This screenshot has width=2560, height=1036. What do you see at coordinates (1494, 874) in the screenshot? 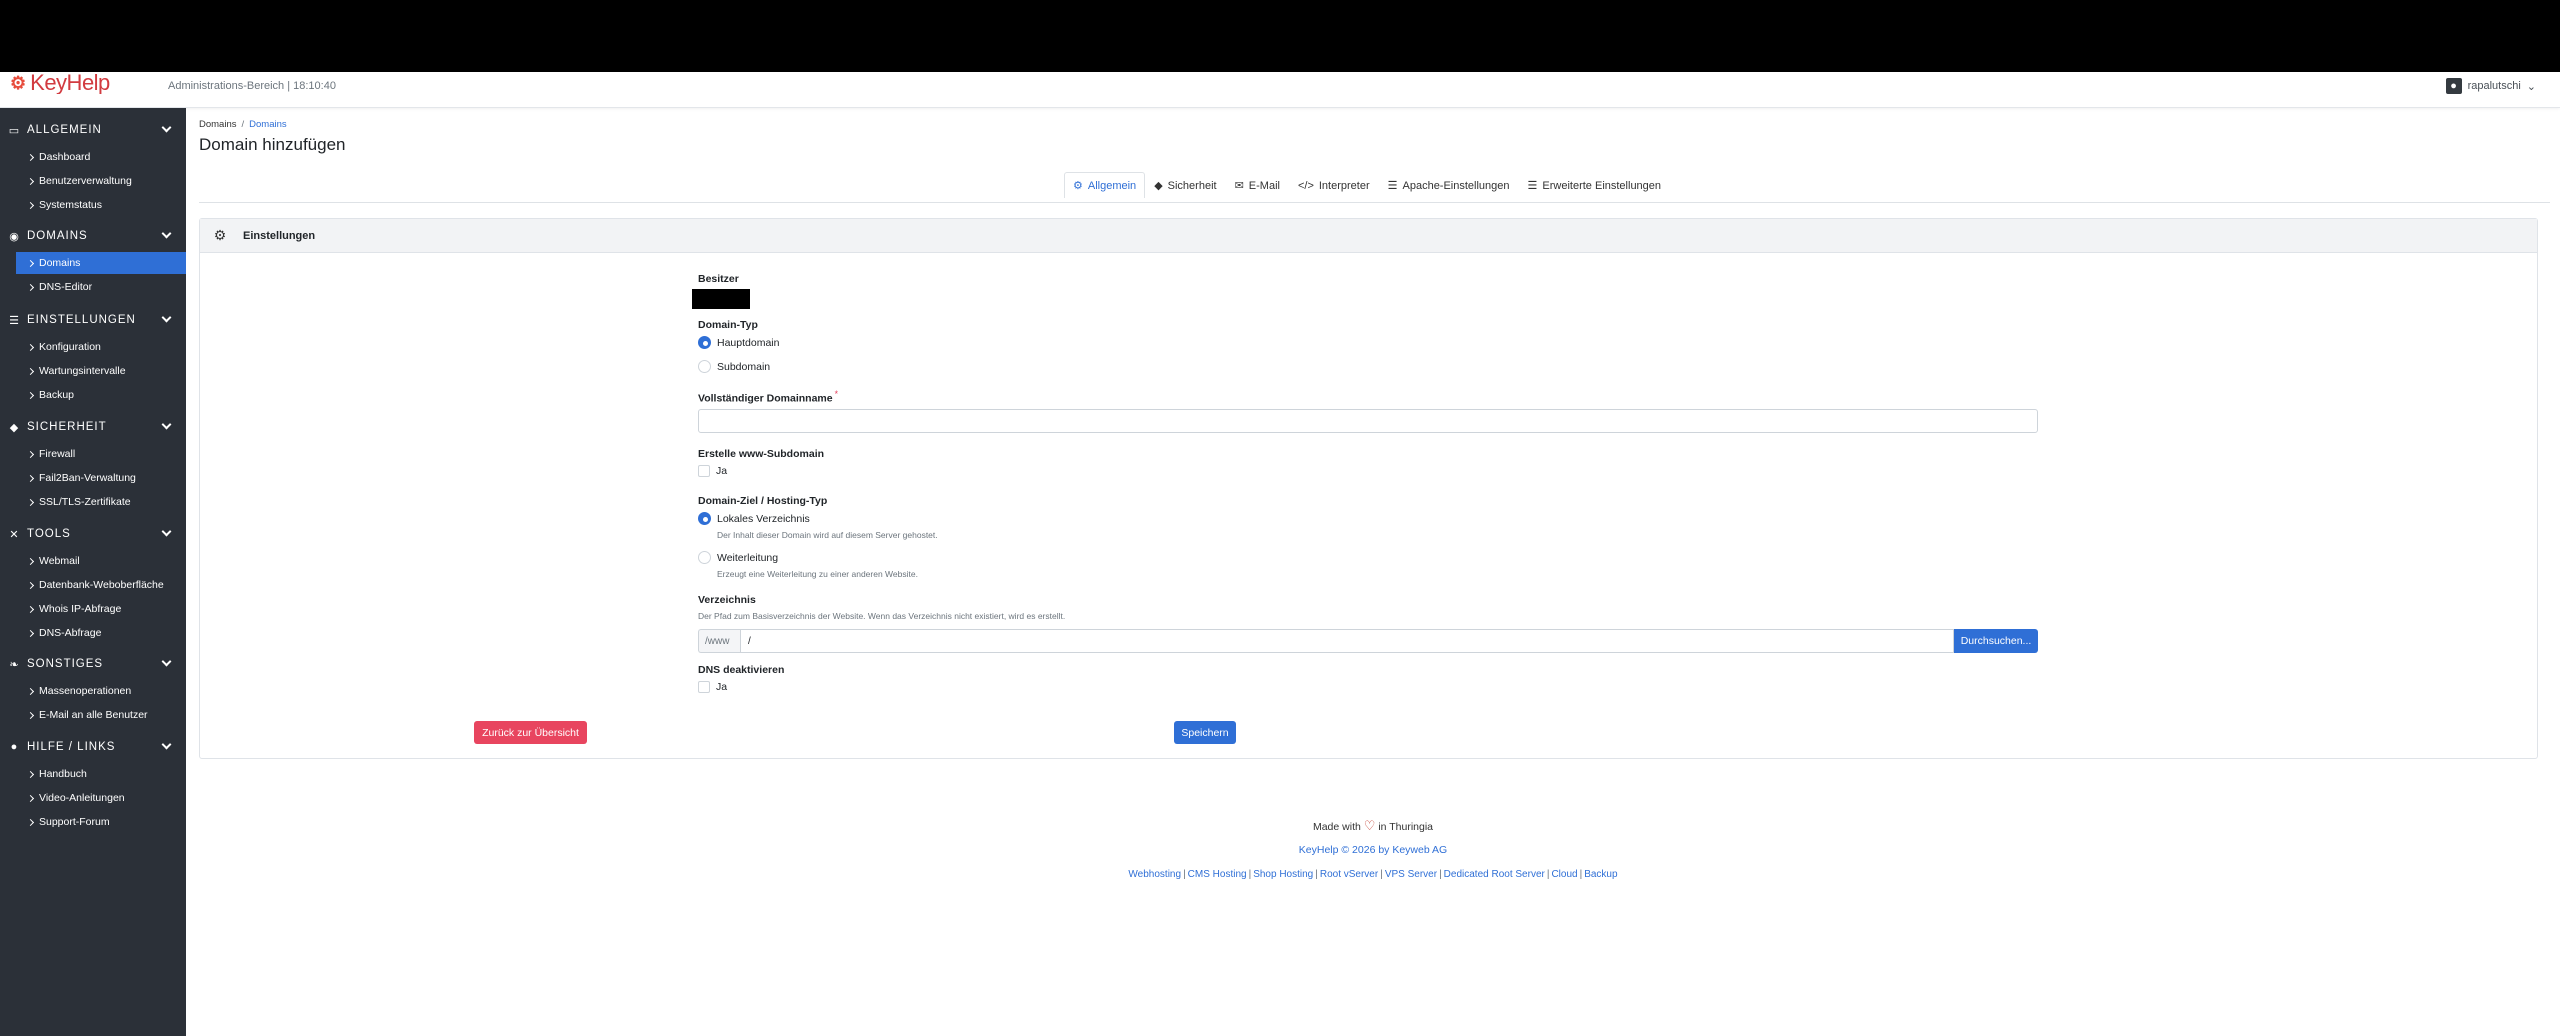
I see `footer-link: Dedicated Root Server` at bounding box center [1494, 874].